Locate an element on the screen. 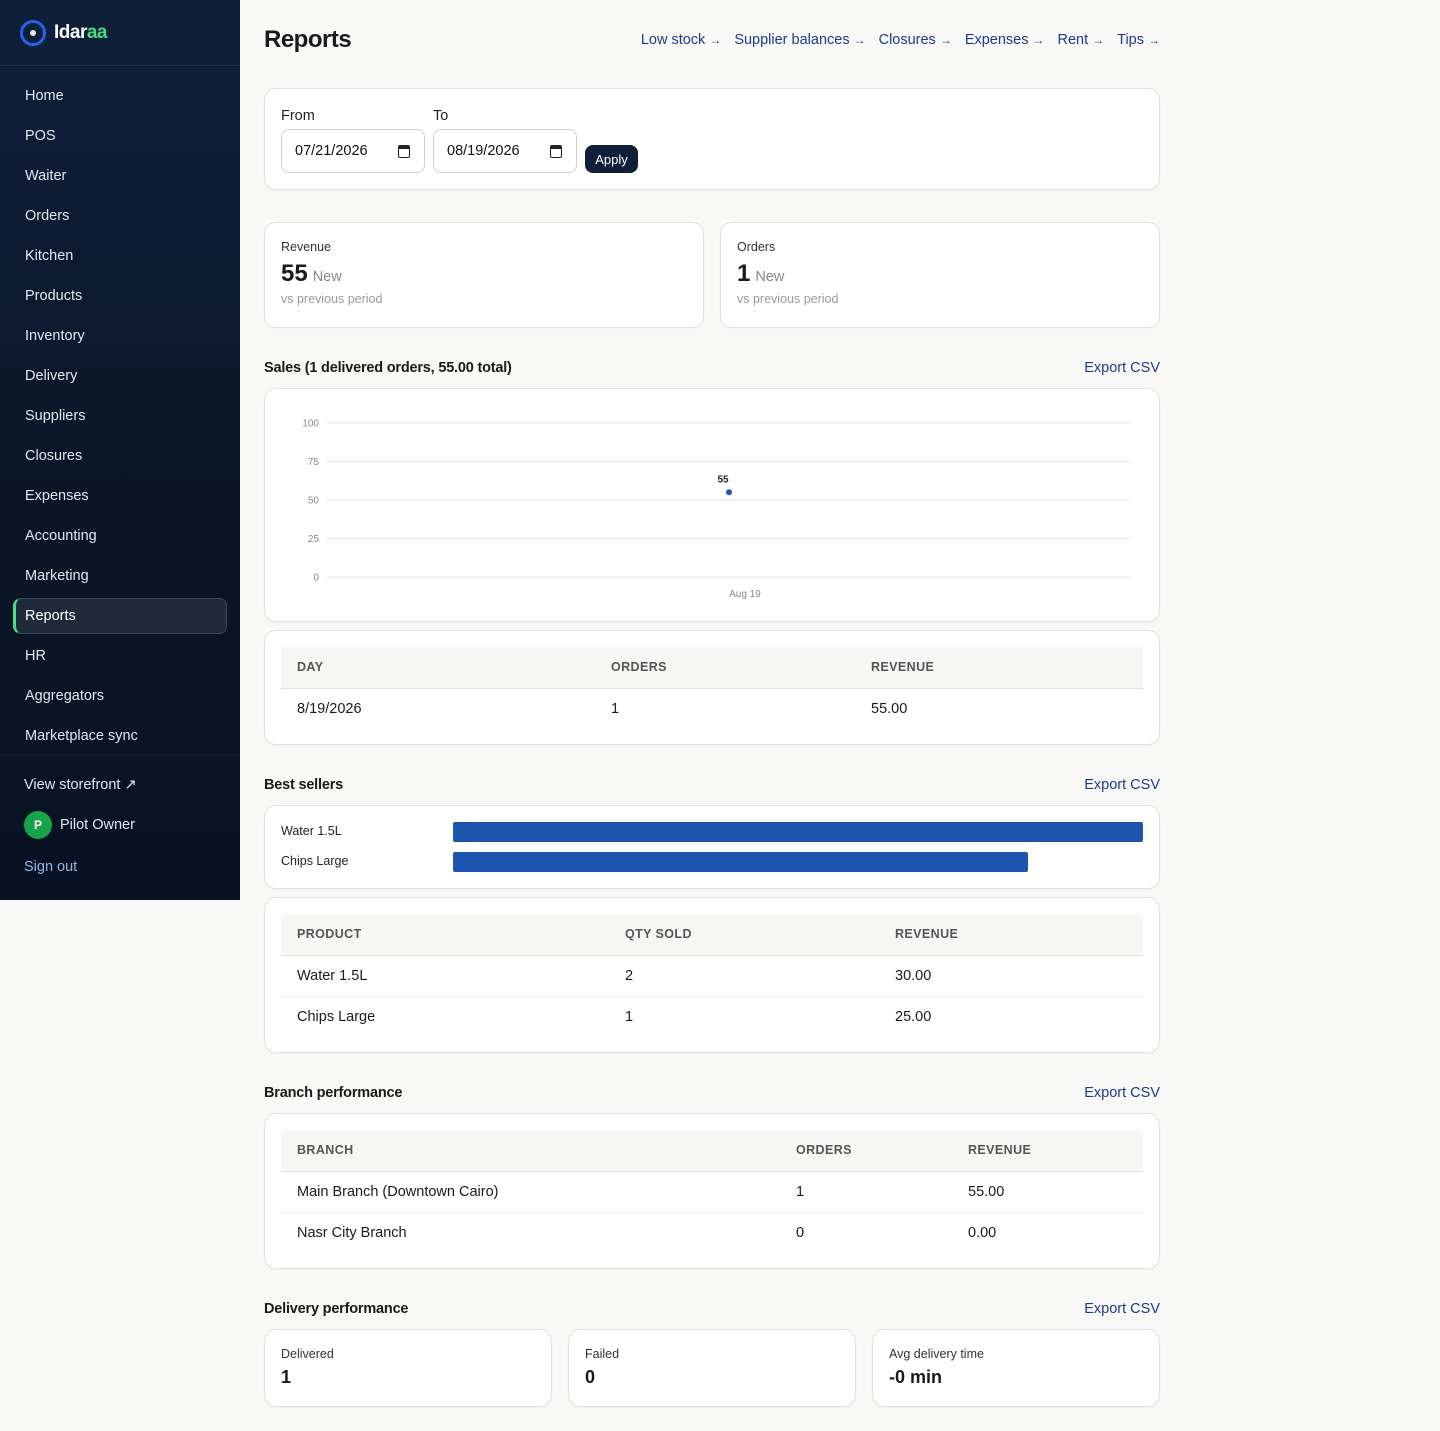 This screenshot has width=1440, height=1431. sidebar-item-delivery: Delivery is located at coordinates (120, 376).